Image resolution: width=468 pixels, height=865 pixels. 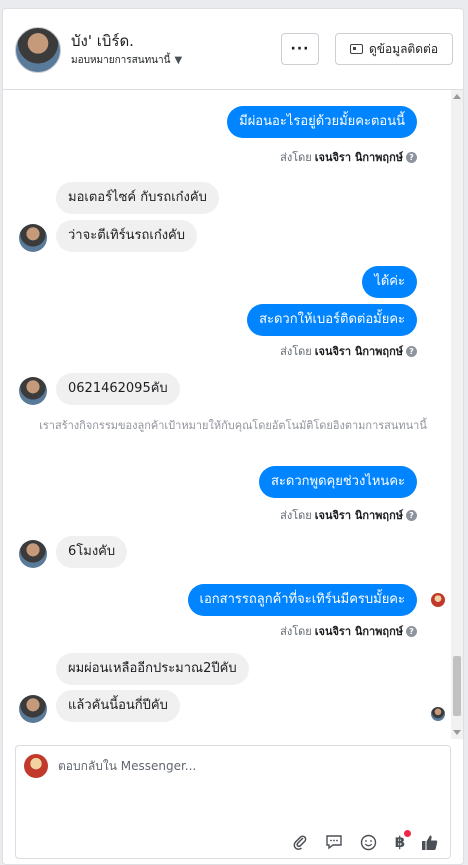 I want to click on notification-dot, so click(x=407, y=833).